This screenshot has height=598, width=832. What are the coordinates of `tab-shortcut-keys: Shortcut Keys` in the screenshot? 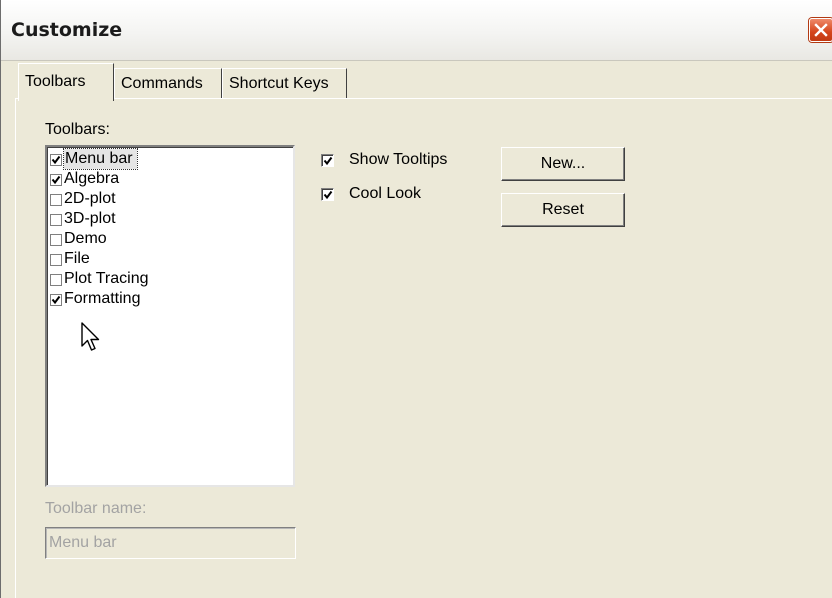 It's located at (284, 83).